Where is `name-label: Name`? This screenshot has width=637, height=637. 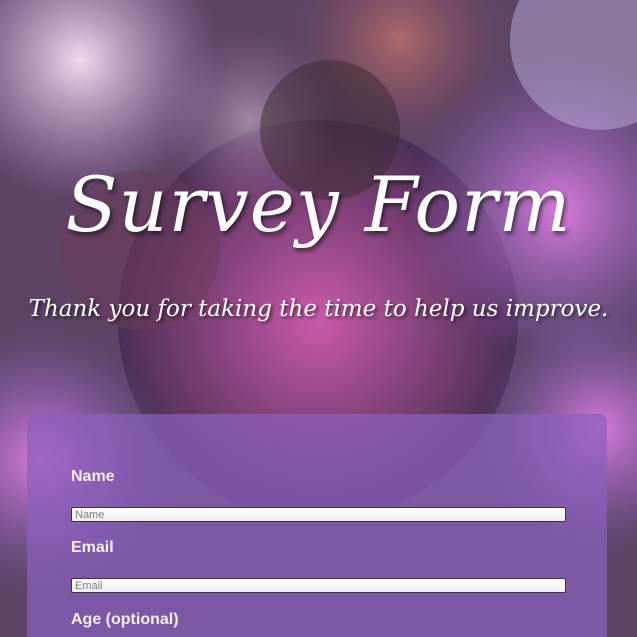
name-label: Name is located at coordinates (93, 476).